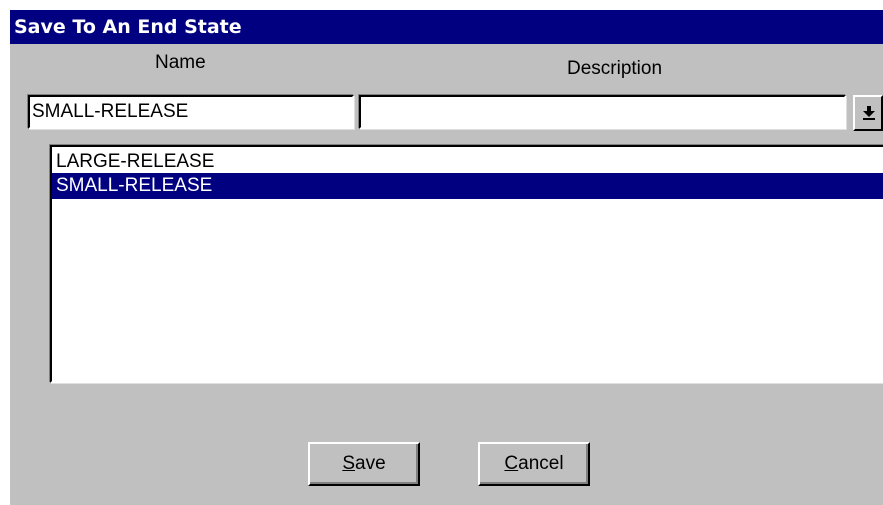  Describe the element at coordinates (467, 162) in the screenshot. I see `list-item-large-release: LARGE-RELEASE` at that location.